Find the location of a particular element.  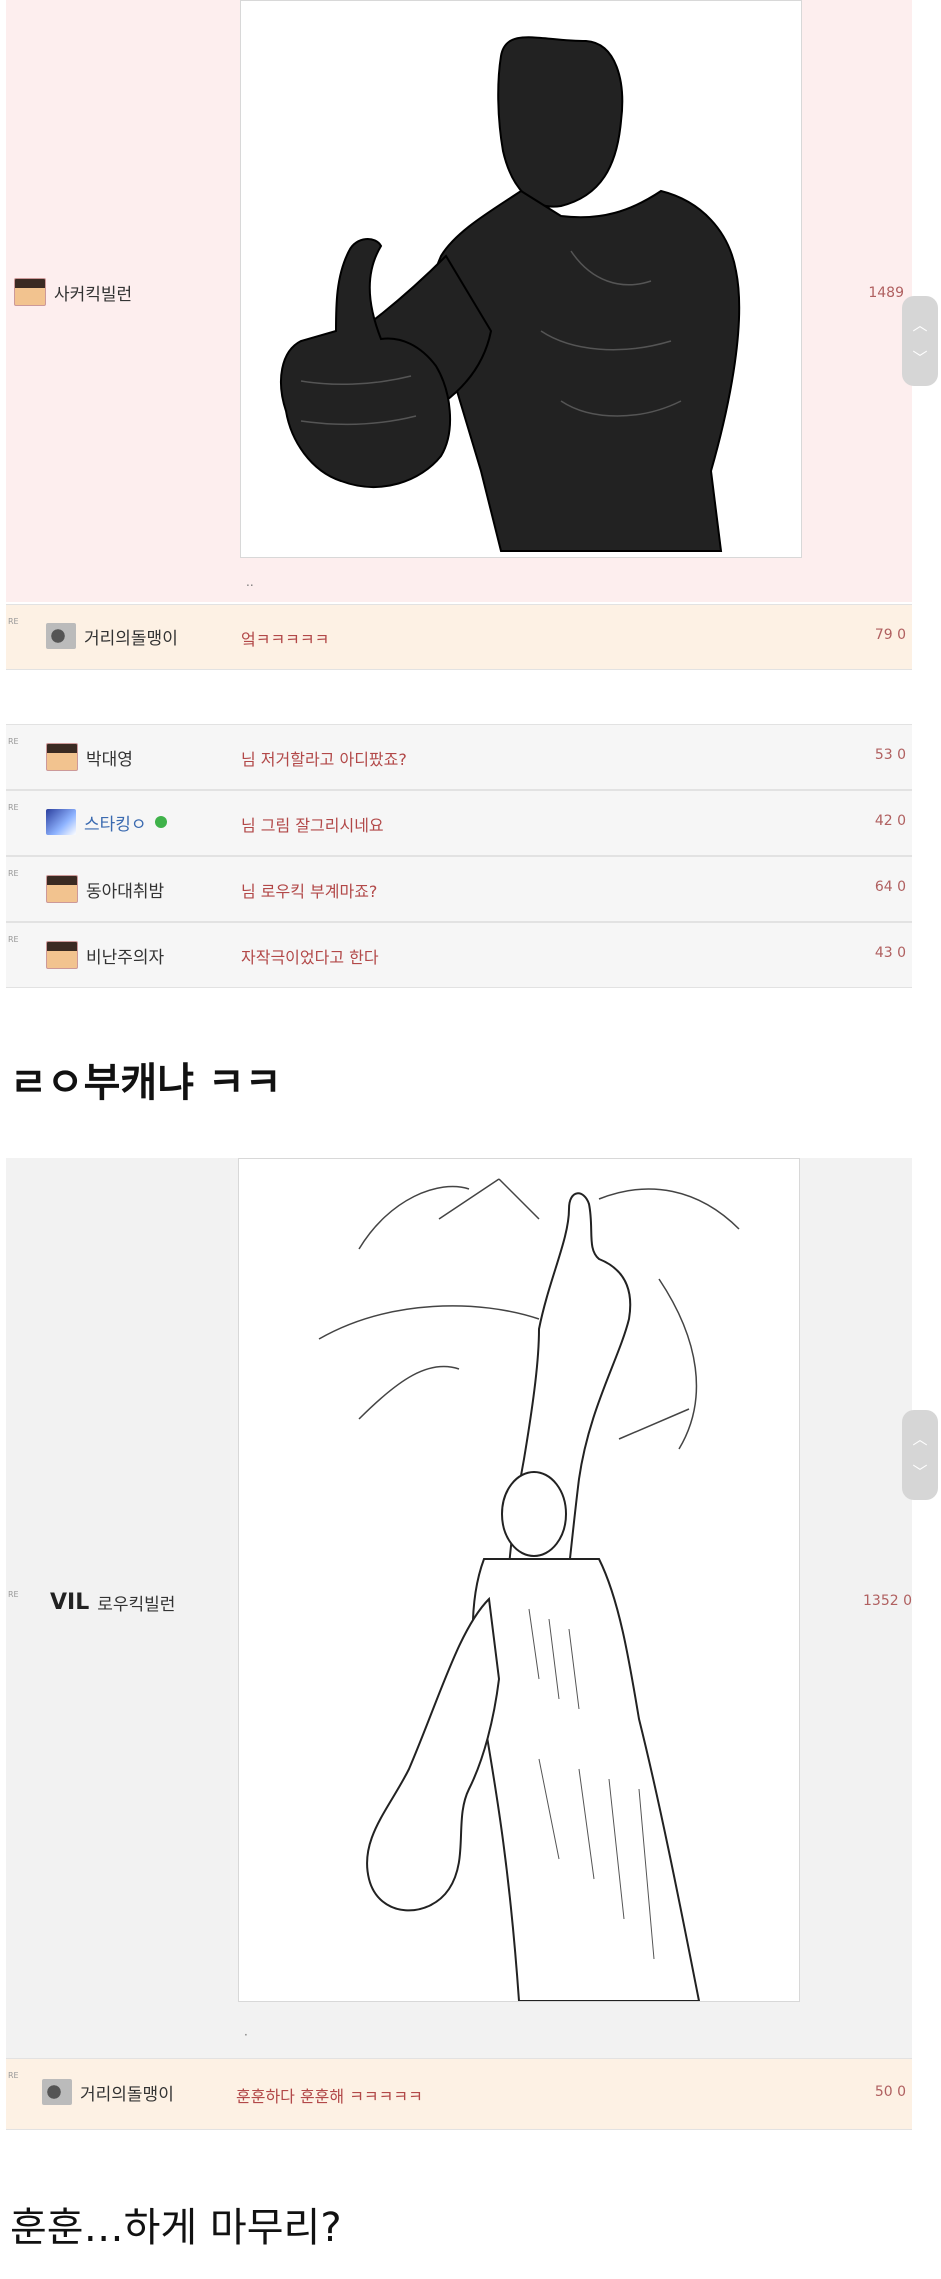

author-prefix: VIL is located at coordinates (70, 1602).